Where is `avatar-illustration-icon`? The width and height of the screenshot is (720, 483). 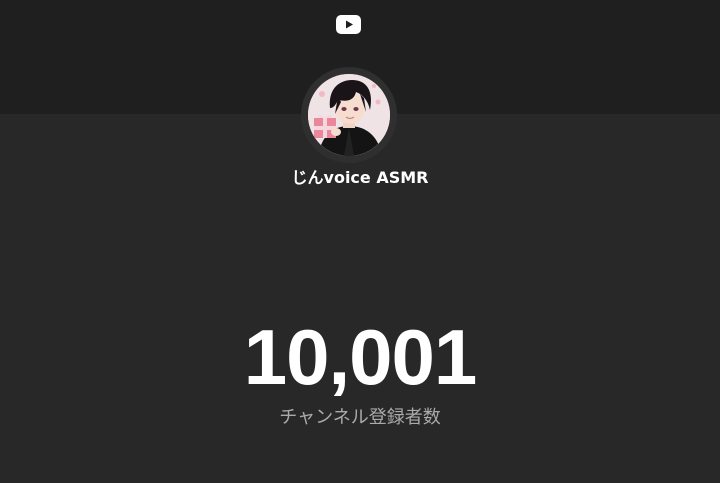
avatar-illustration-icon is located at coordinates (349, 115).